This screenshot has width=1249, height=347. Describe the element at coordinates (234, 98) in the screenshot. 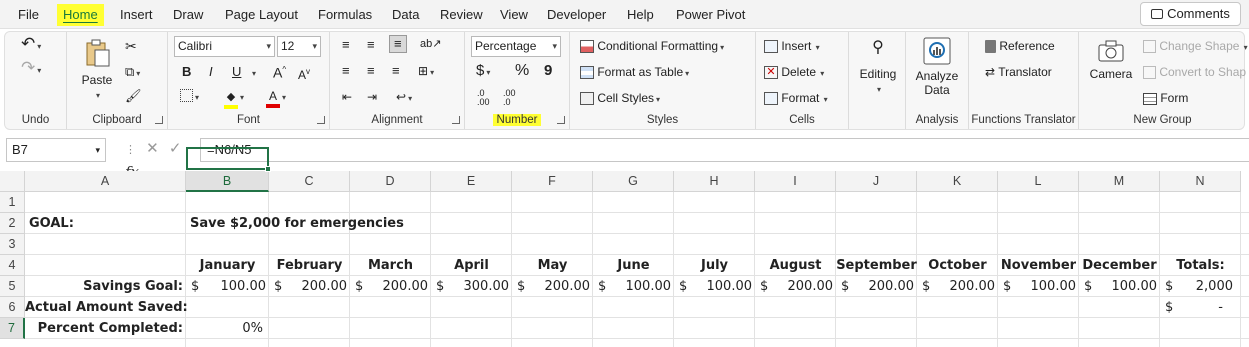

I see `fill-color-button: ◆ ▾` at that location.